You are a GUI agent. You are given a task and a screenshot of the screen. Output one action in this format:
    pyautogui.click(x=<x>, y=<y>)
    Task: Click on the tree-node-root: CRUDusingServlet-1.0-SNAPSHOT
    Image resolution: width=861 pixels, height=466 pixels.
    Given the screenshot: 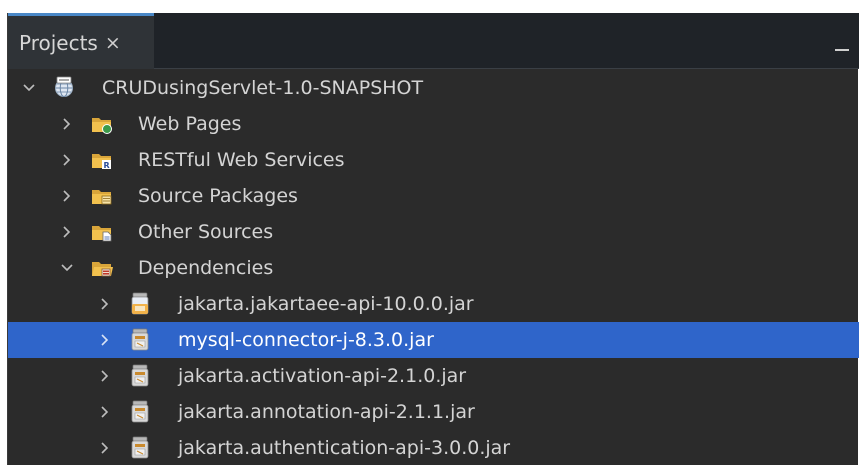 What is the action you would take?
    pyautogui.click(x=433, y=88)
    